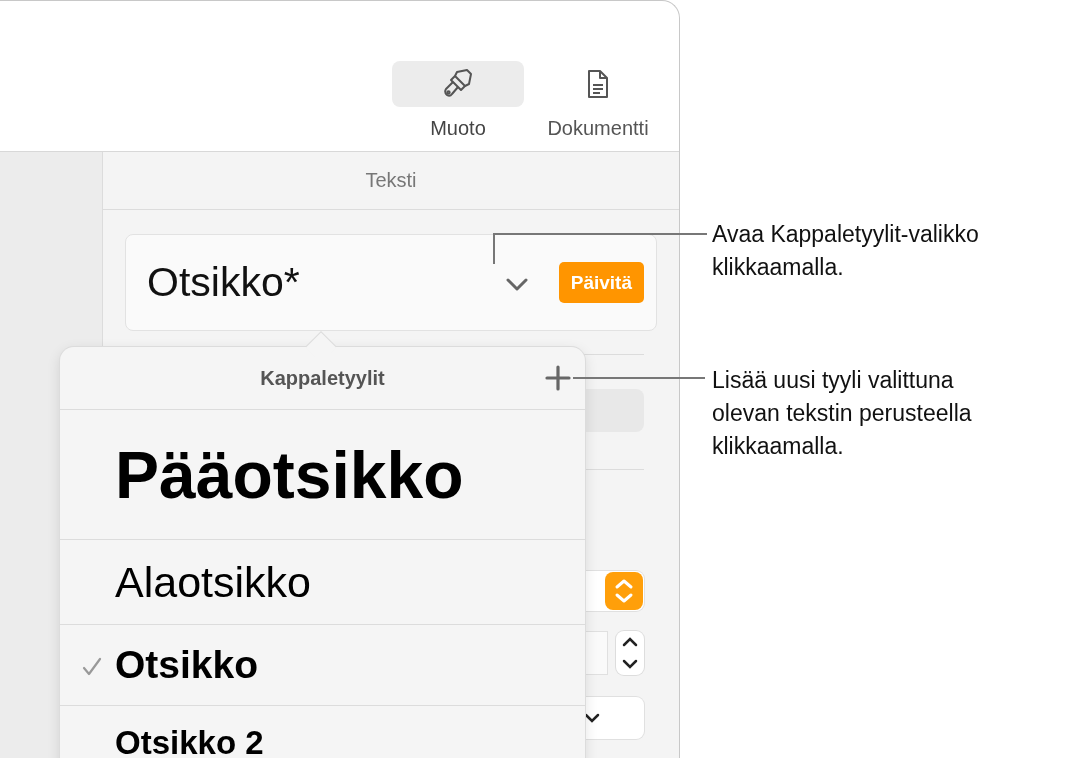 Image resolution: width=1068 pixels, height=758 pixels. Describe the element at coordinates (845, 251) in the screenshot. I see `callout-text: Avaa Kappaletyylit-valikko klikkaamalla.` at that location.